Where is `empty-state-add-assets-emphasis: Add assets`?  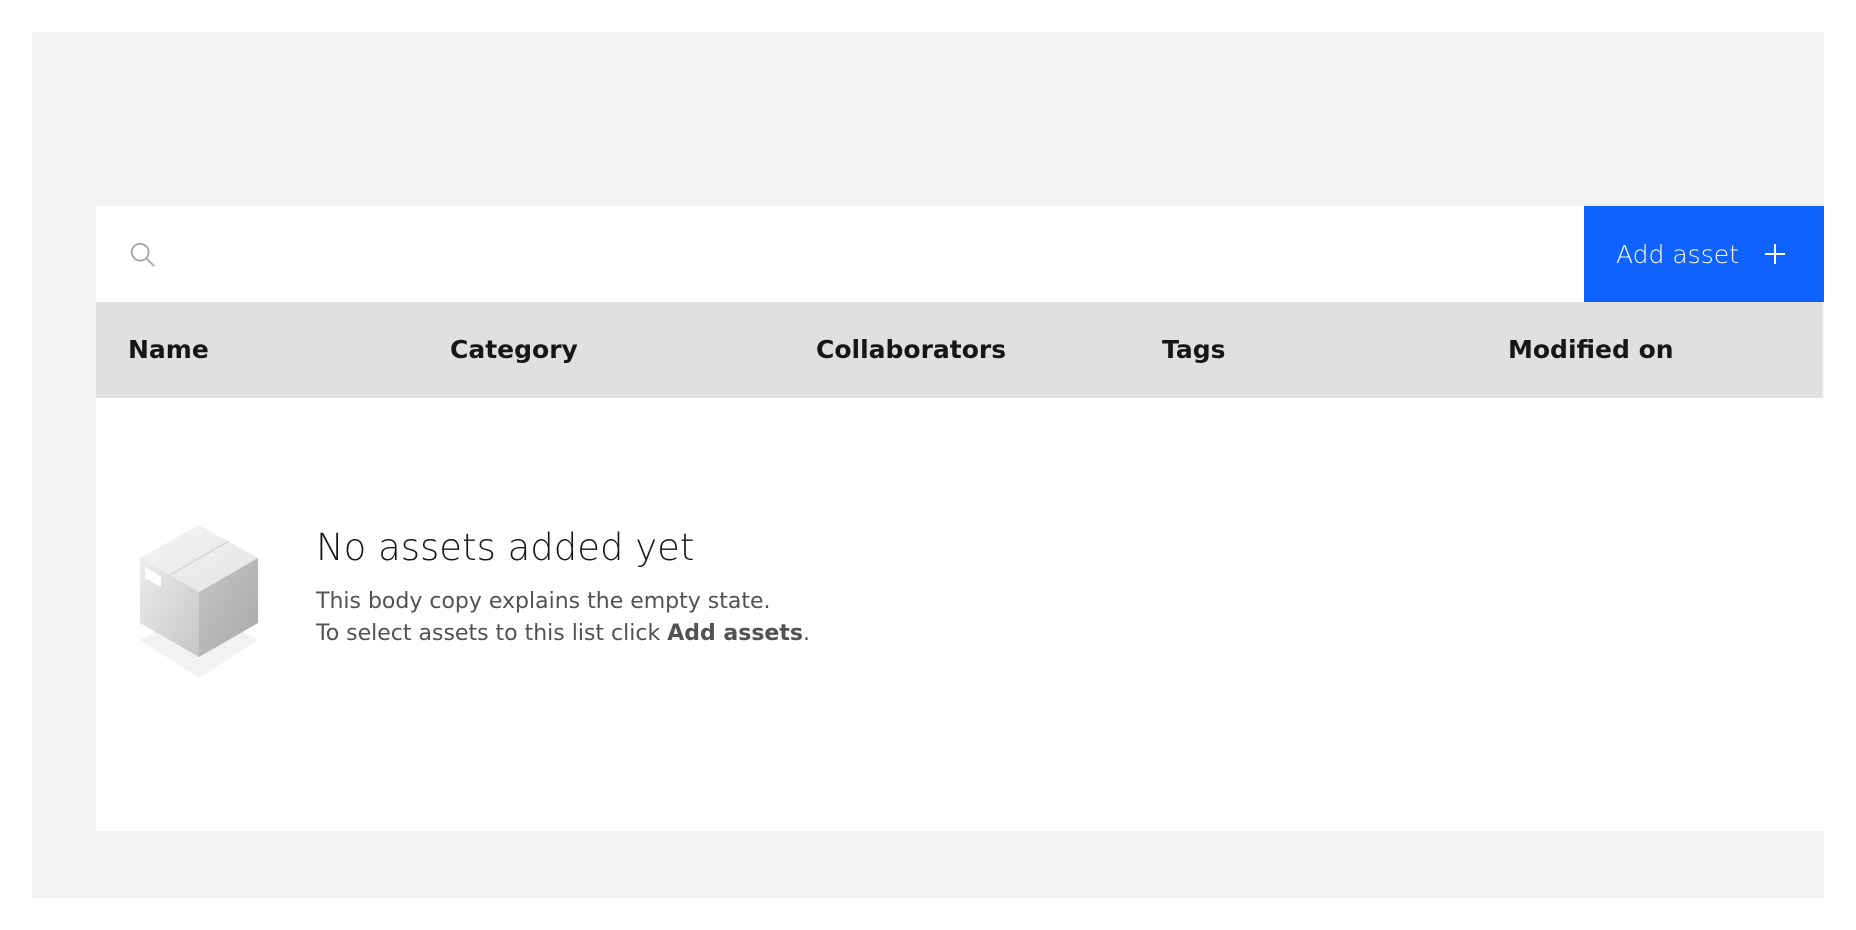 empty-state-add-assets-emphasis: Add assets is located at coordinates (735, 633).